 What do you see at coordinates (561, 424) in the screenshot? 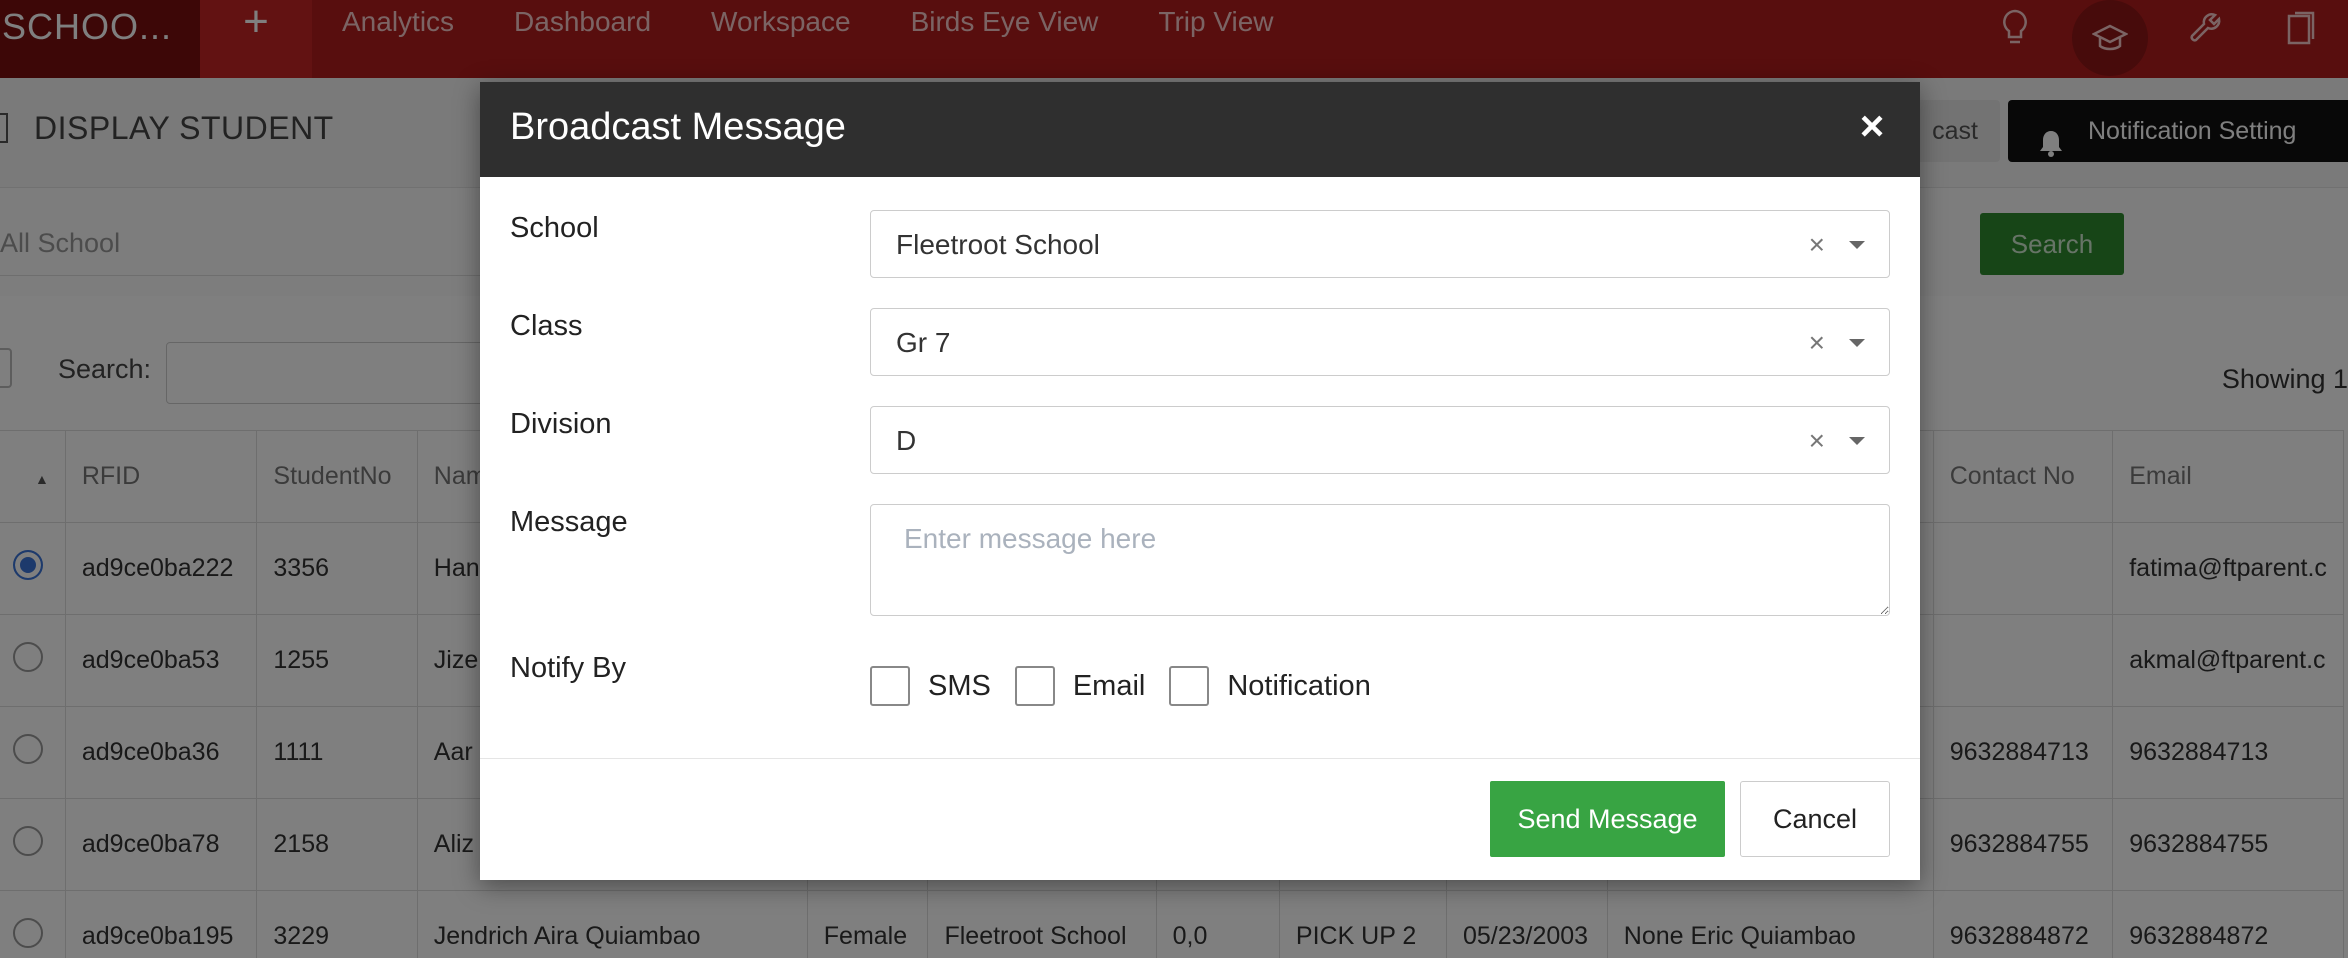
I see `division-label: Division` at bounding box center [561, 424].